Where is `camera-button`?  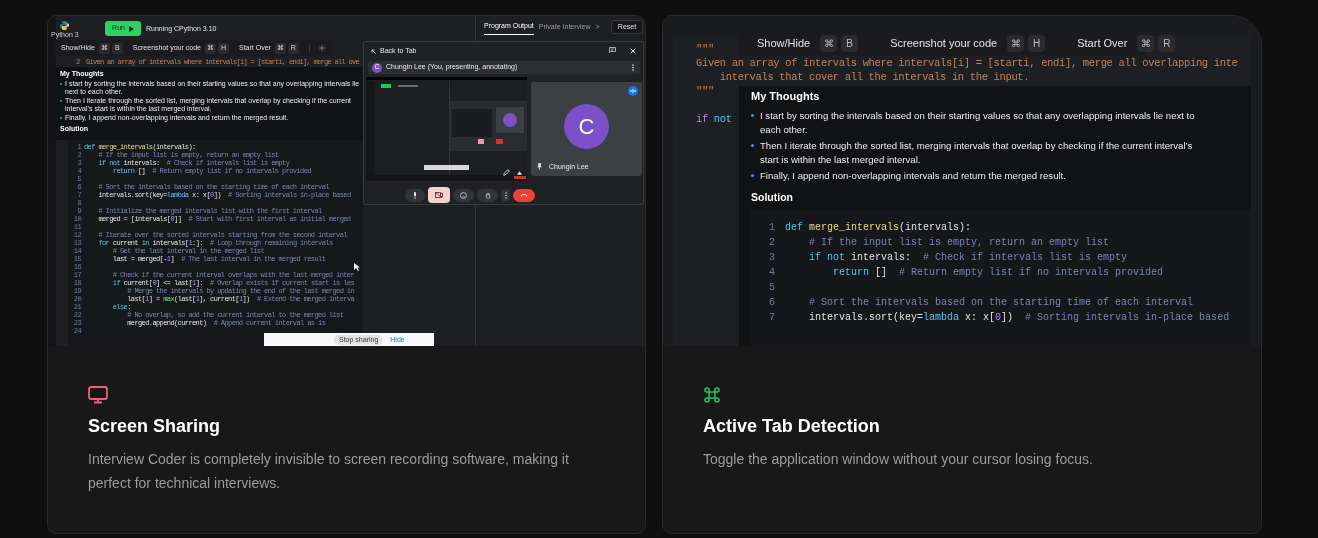
camera-button is located at coordinates (439, 195).